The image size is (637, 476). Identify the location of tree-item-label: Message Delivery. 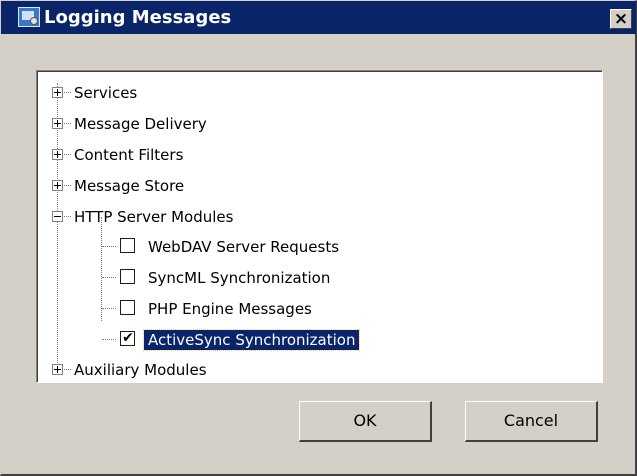
(140, 124).